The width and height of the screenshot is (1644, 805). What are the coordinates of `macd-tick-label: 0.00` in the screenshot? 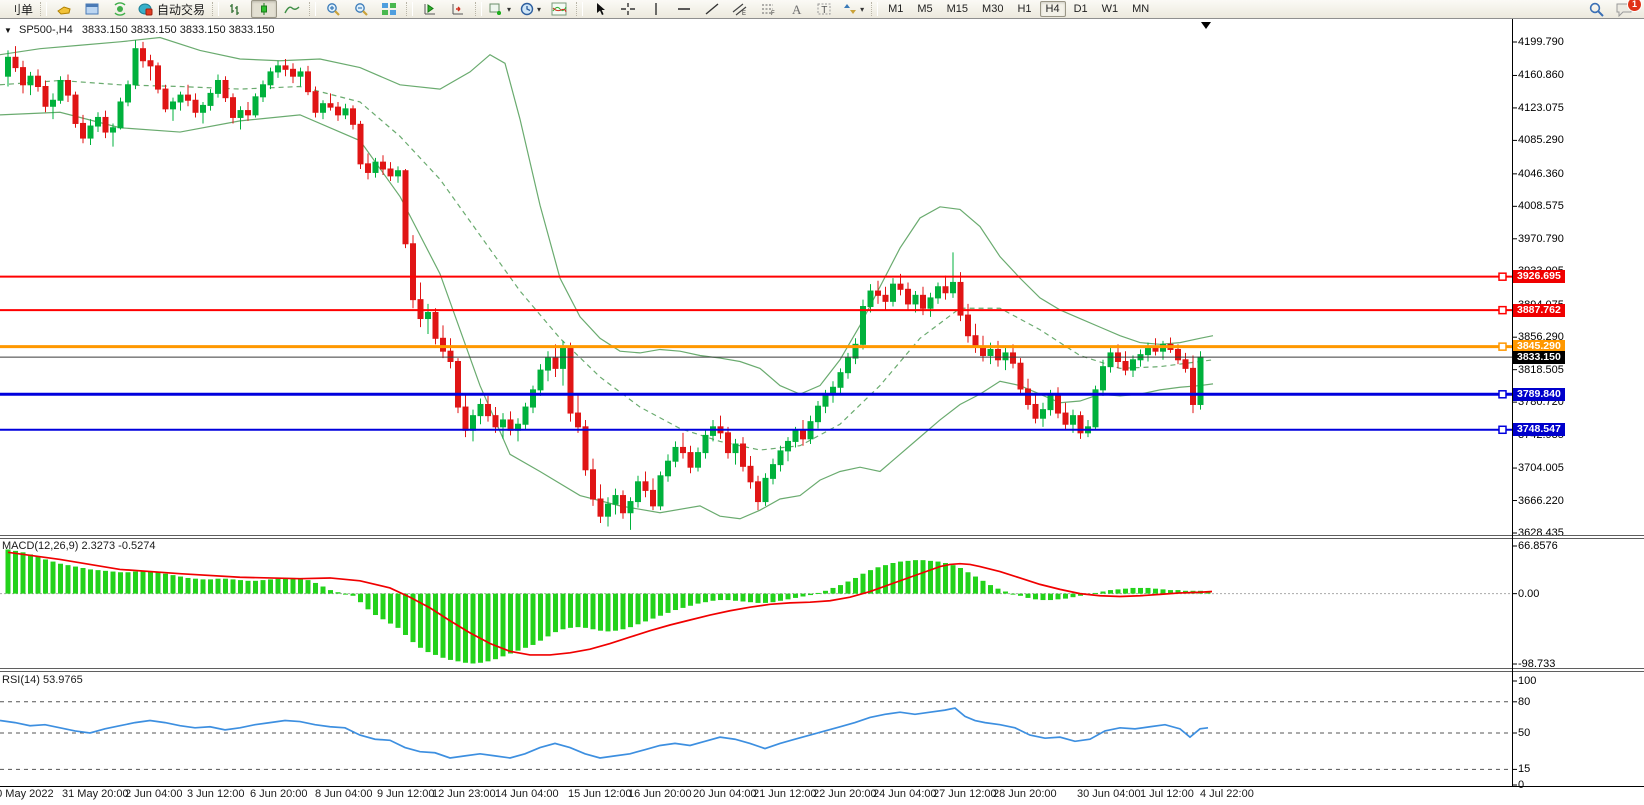 It's located at (1529, 593).